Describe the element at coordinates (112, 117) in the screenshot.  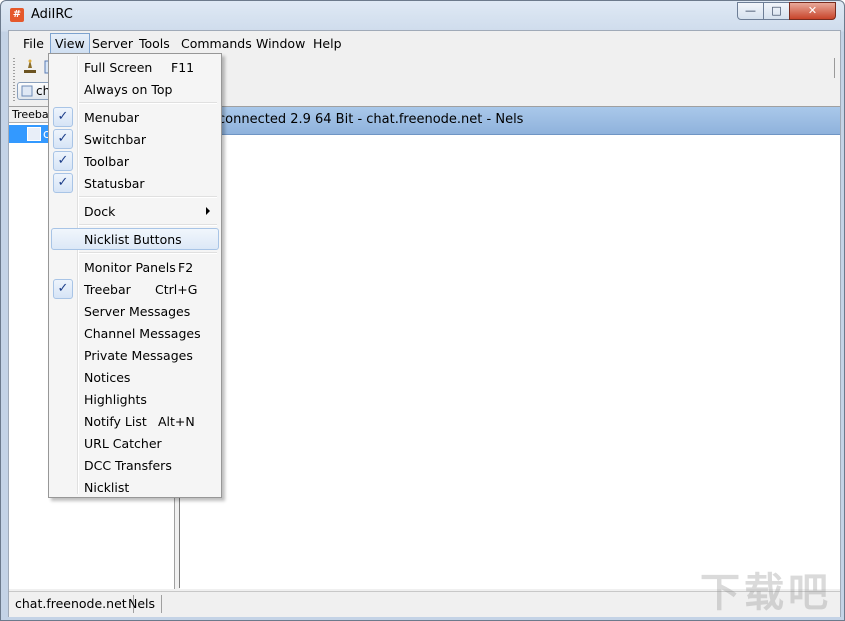
I see `menu-item-label: Menubar` at that location.